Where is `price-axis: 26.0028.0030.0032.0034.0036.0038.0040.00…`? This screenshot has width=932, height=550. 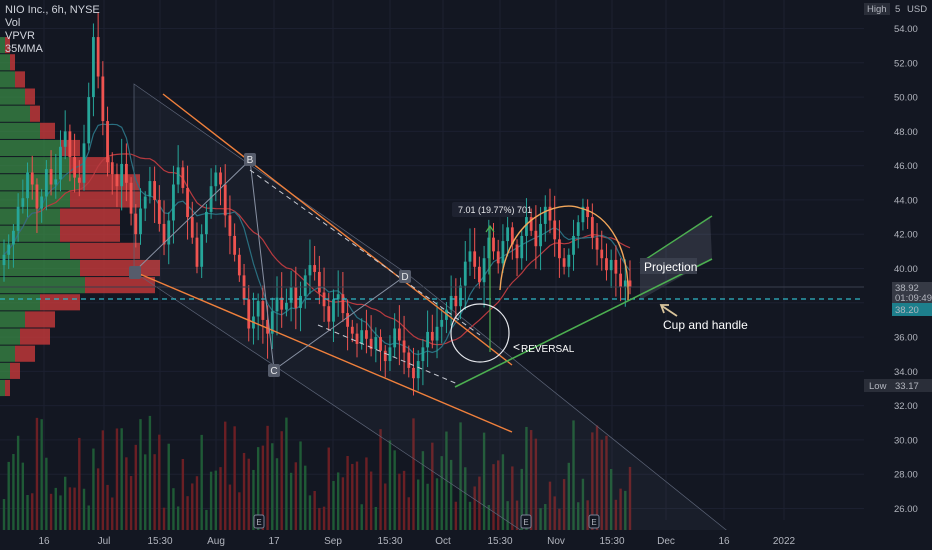
price-axis: 26.0028.0030.0032.0034.0036.0038.0040.00… is located at coordinates (898, 275).